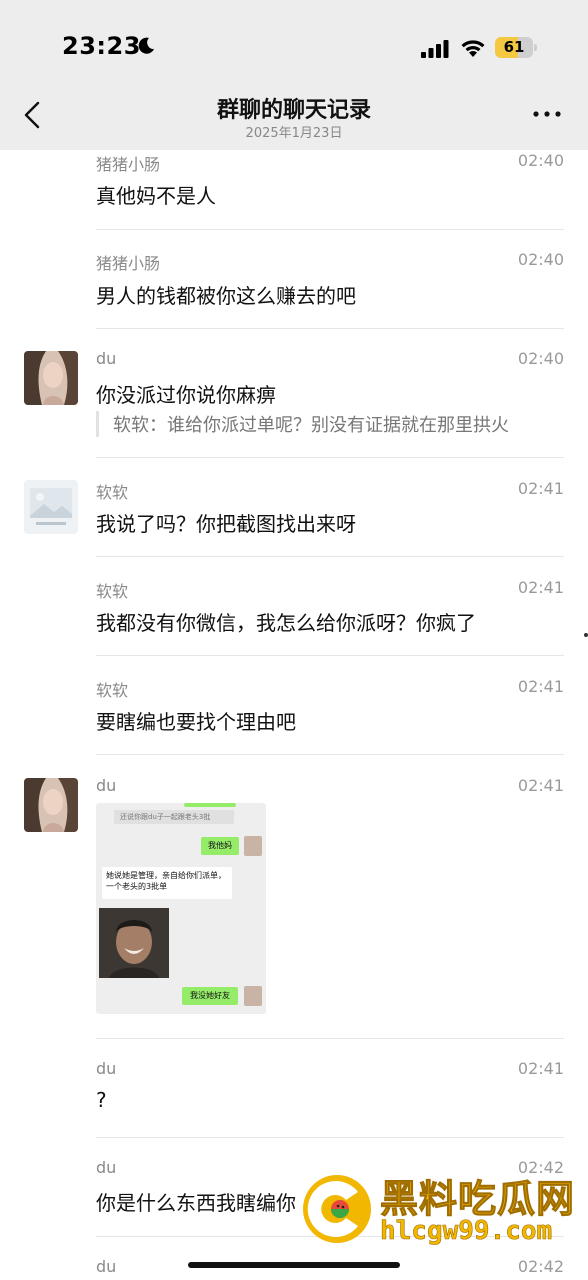 The image size is (588, 1280). I want to click on message-text: 你是什么东西我瞎编你, so click(196, 1201).